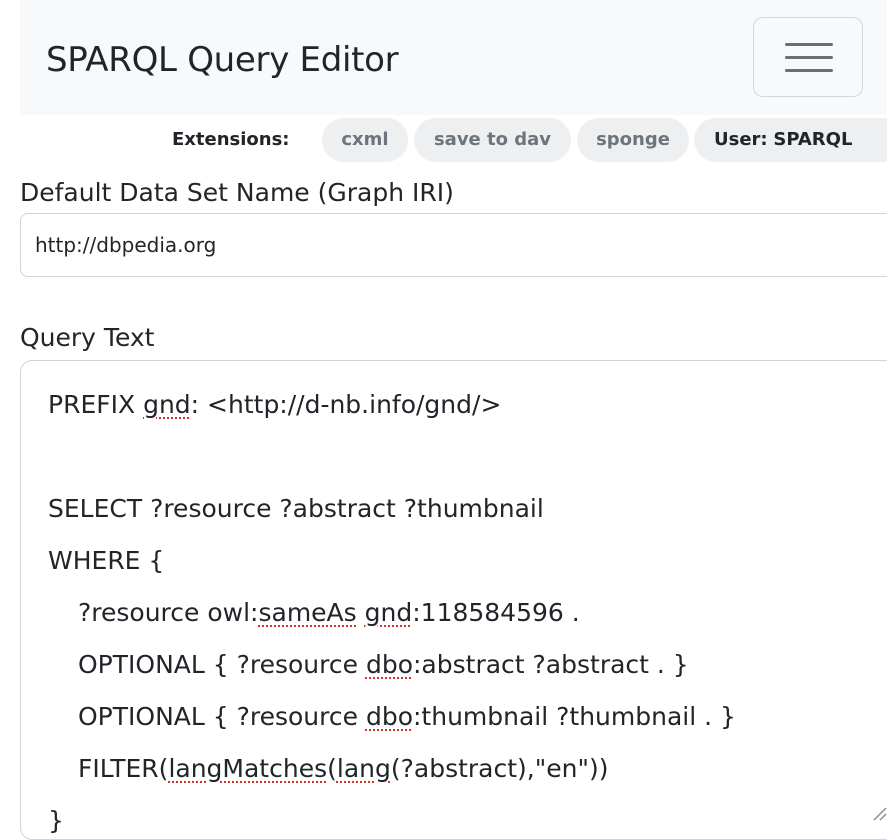 The height and width of the screenshot is (840, 887). What do you see at coordinates (492, 140) in the screenshot?
I see `extension-save-to-dav-link: save to dav` at bounding box center [492, 140].